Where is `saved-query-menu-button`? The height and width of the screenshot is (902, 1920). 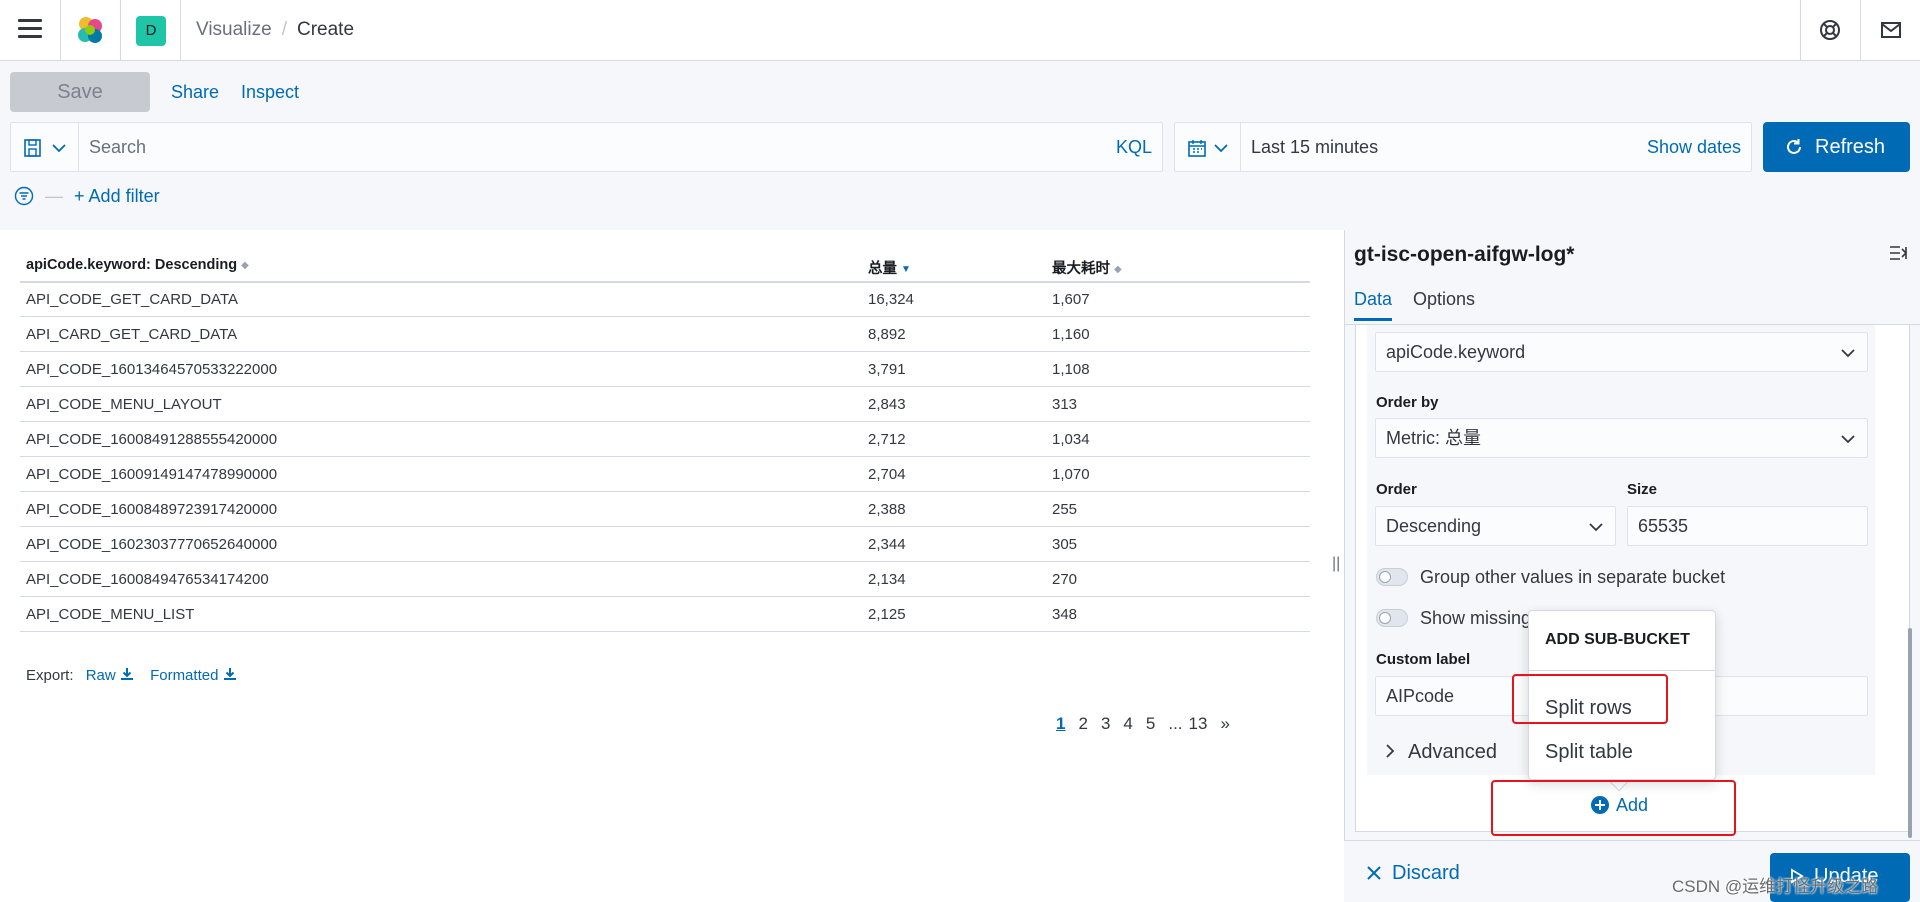 saved-query-menu-button is located at coordinates (45, 147).